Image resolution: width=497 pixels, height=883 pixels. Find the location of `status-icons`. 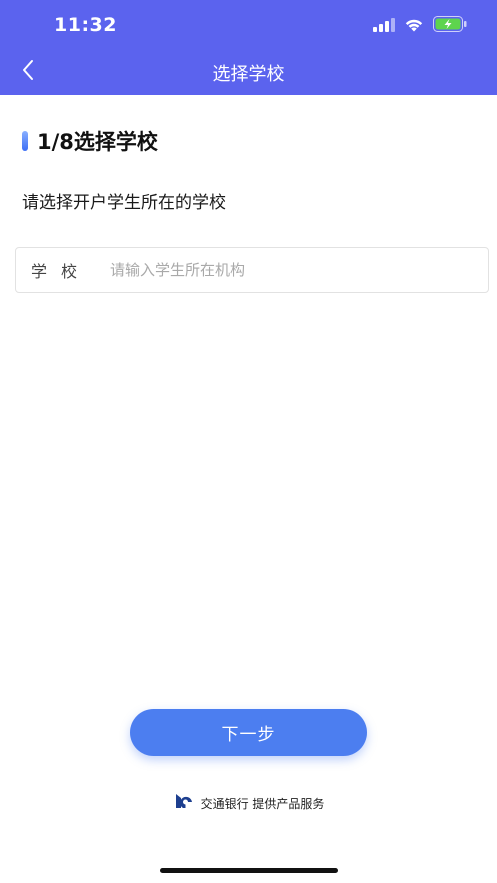

status-icons is located at coordinates (420, 26).